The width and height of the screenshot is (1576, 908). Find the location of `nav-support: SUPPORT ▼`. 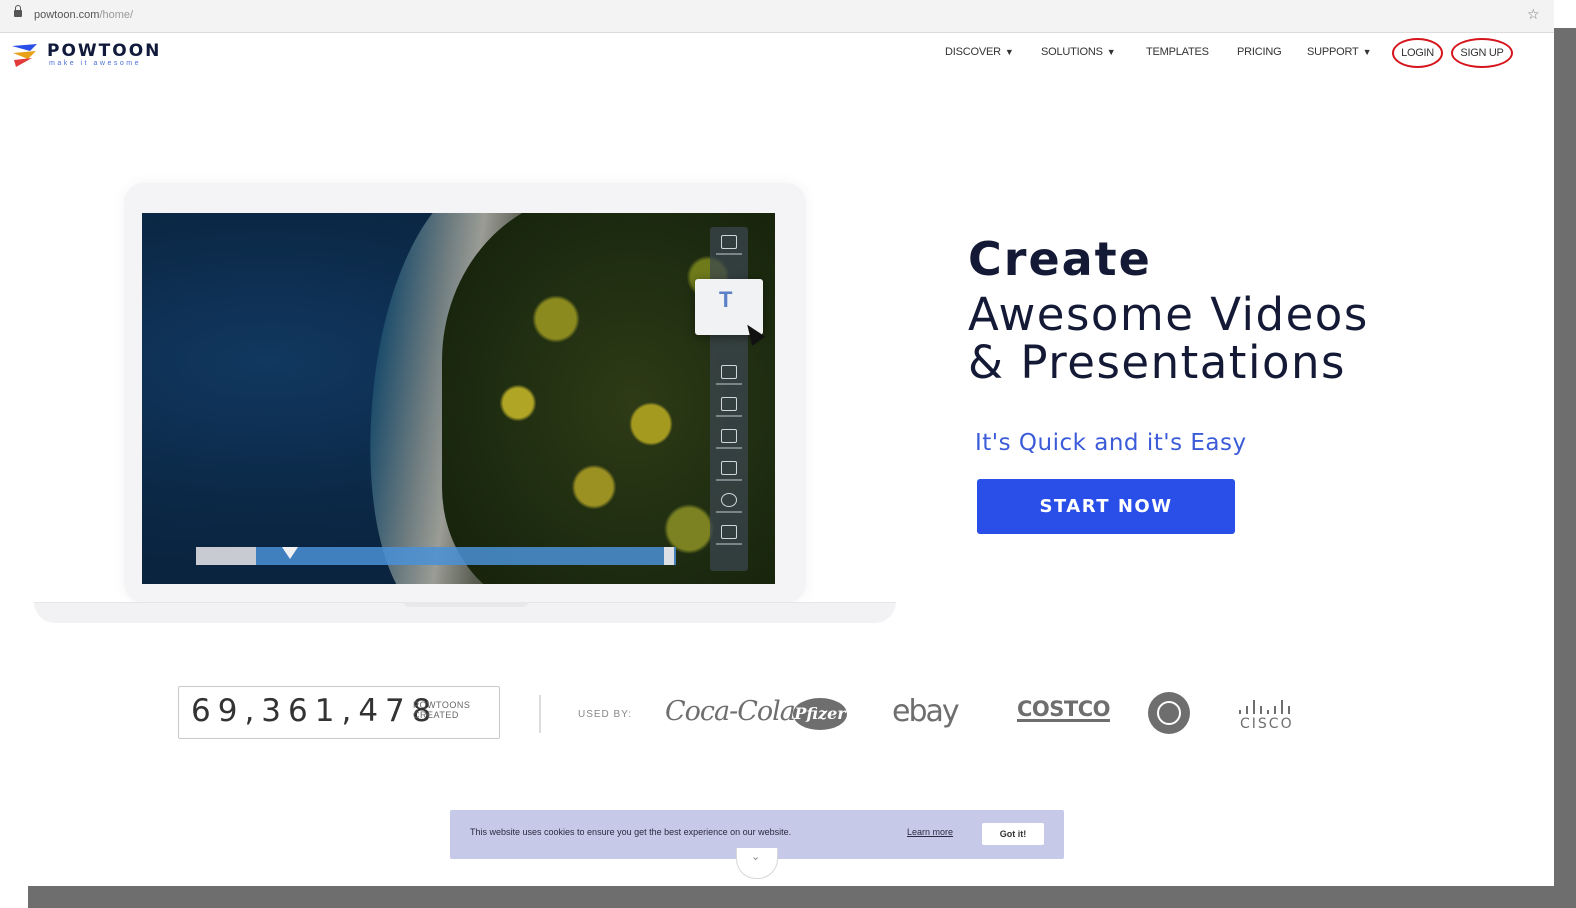

nav-support: SUPPORT ▼ is located at coordinates (1339, 54).